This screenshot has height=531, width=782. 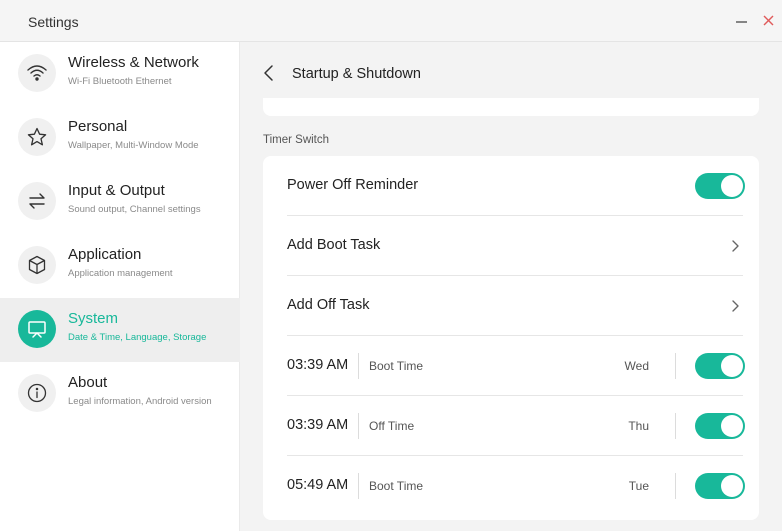 What do you see at coordinates (105, 254) in the screenshot?
I see `sidebar-item-title: Application` at bounding box center [105, 254].